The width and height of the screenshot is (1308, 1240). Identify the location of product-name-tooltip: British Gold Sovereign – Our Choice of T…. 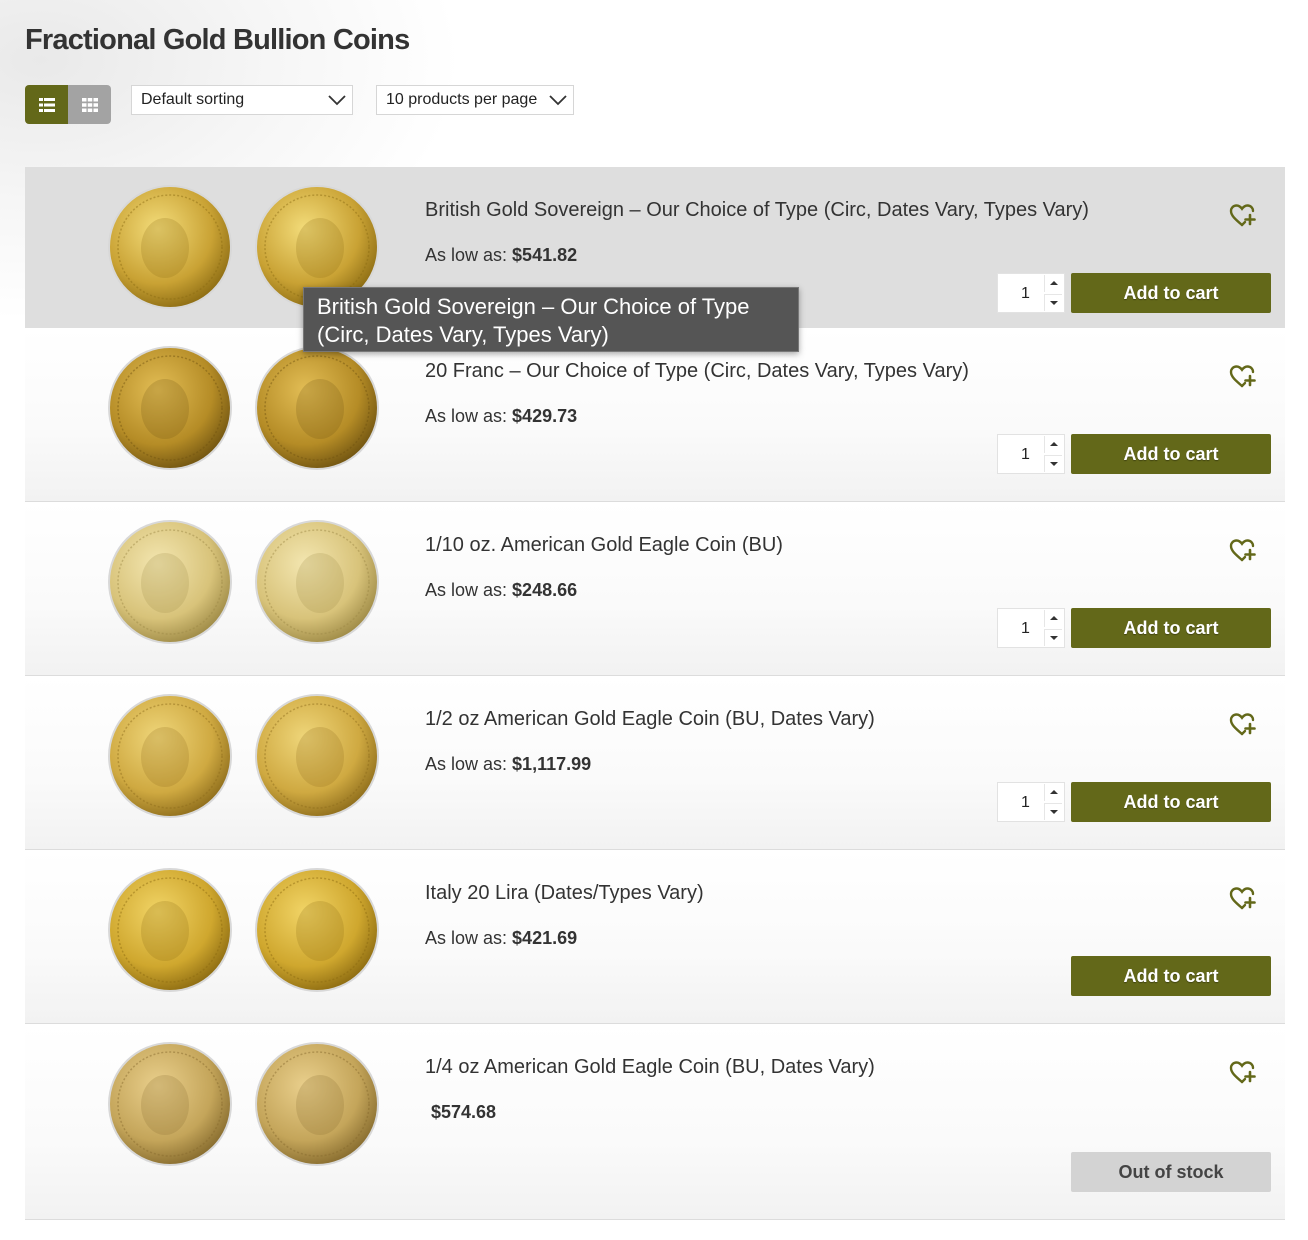
(551, 319).